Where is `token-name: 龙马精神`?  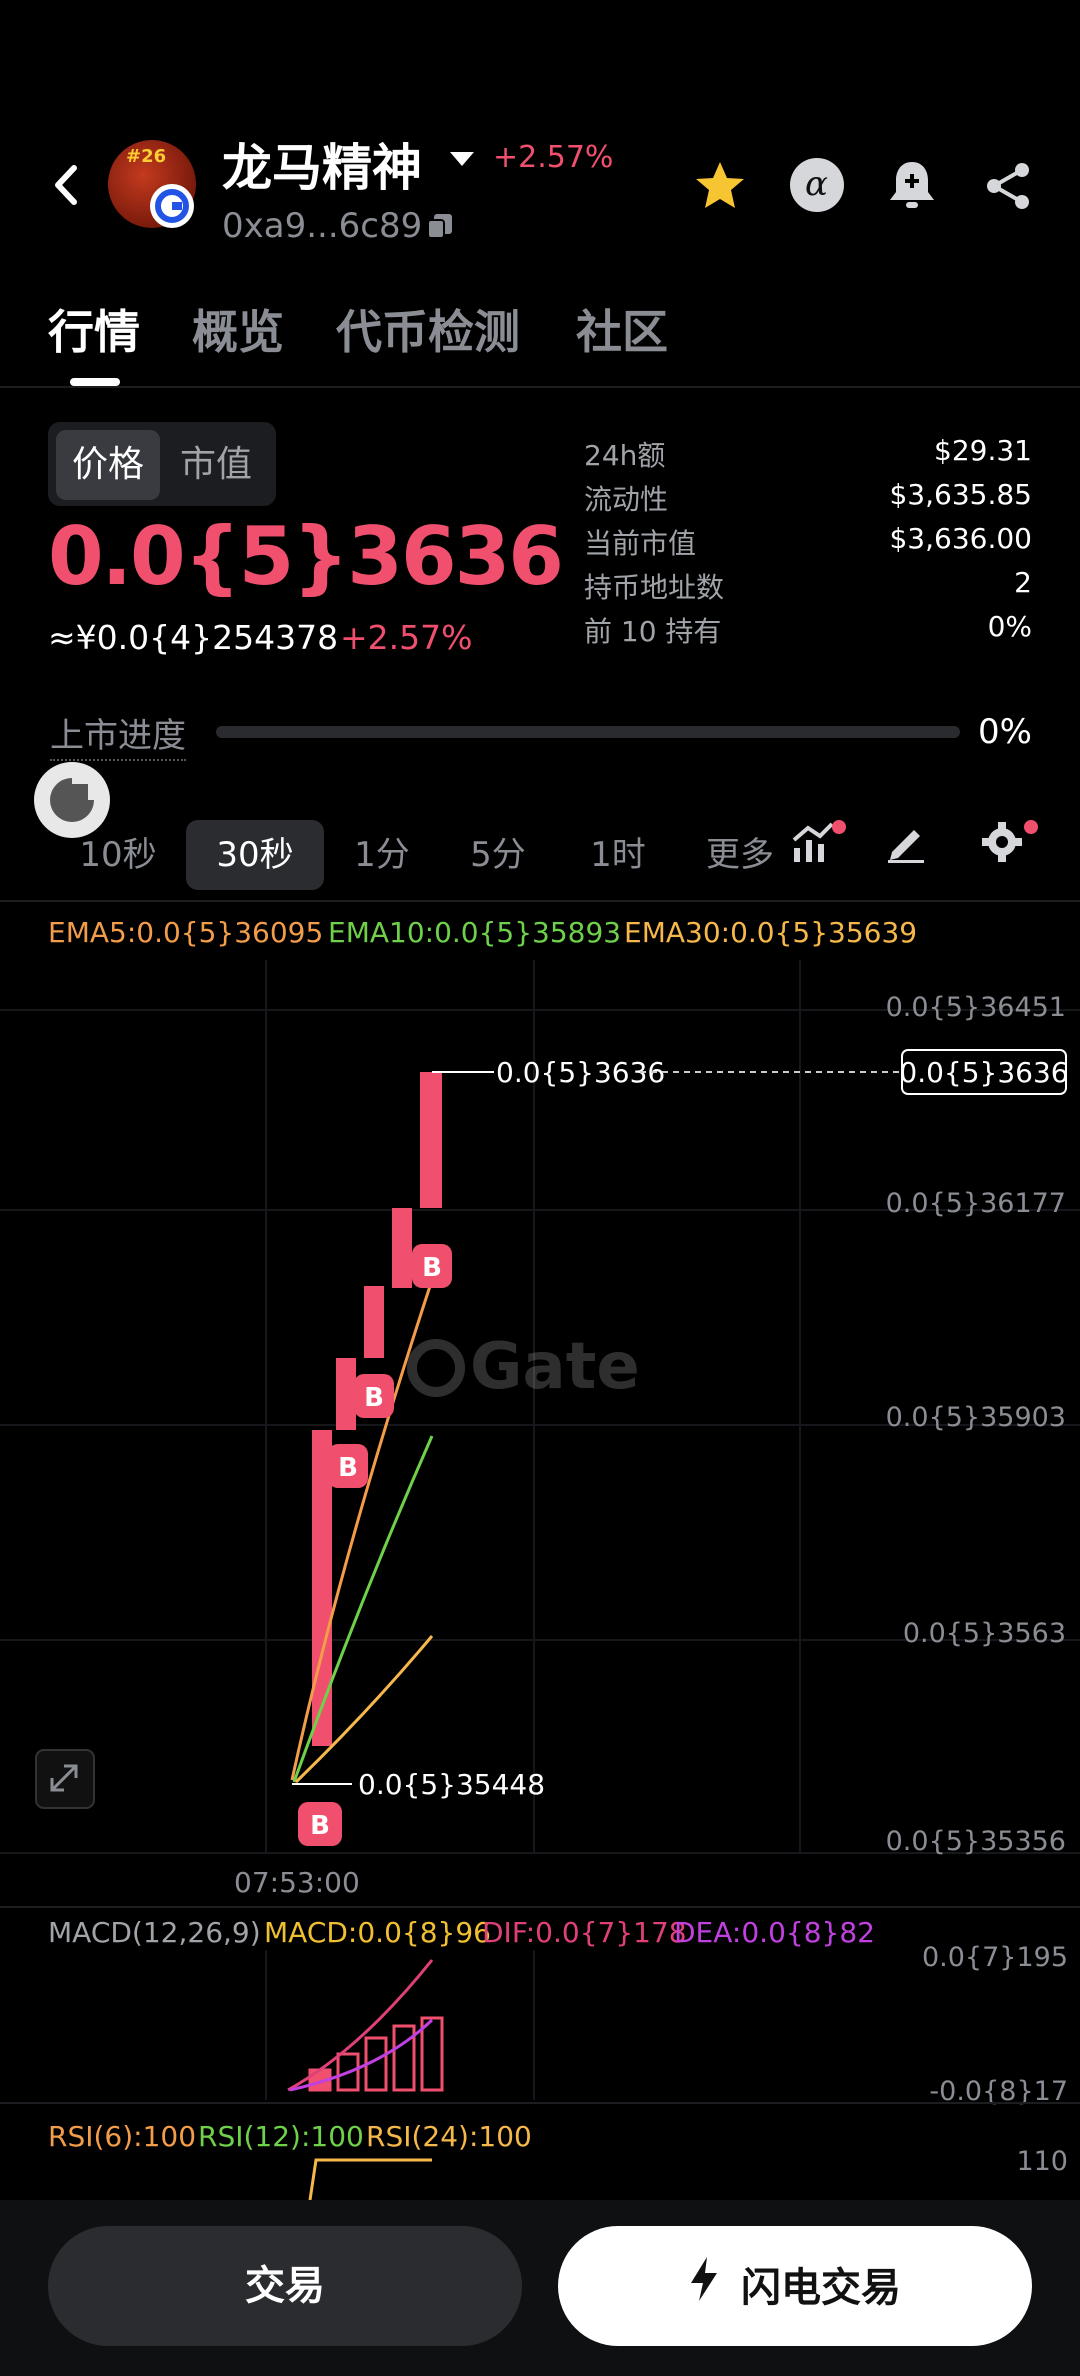
token-name: 龙马精神 is located at coordinates (322, 168).